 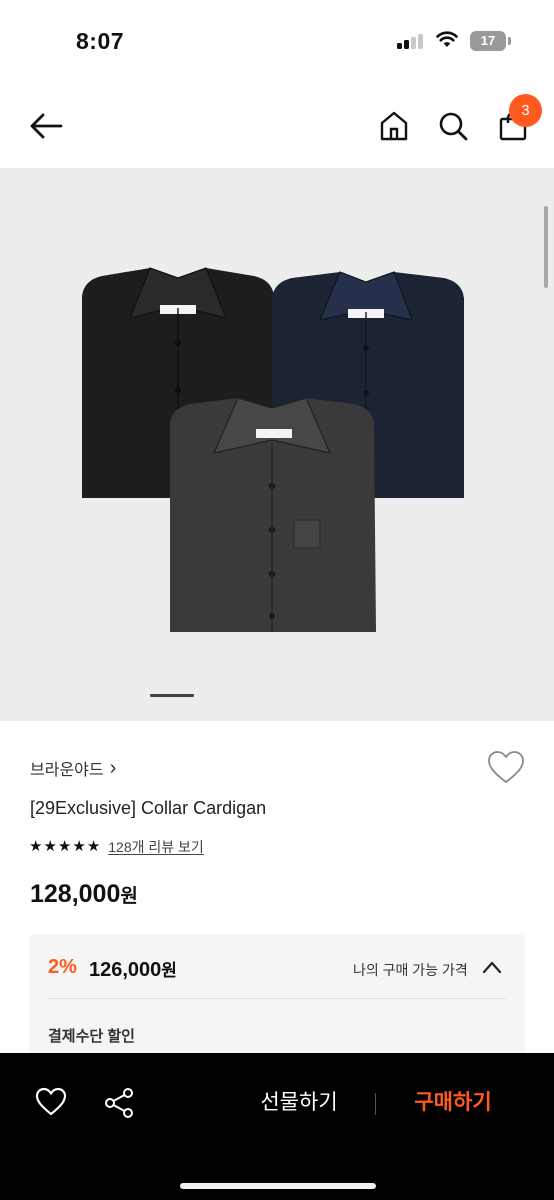 I want to click on charcoal-cardigan, so click(x=273, y=514).